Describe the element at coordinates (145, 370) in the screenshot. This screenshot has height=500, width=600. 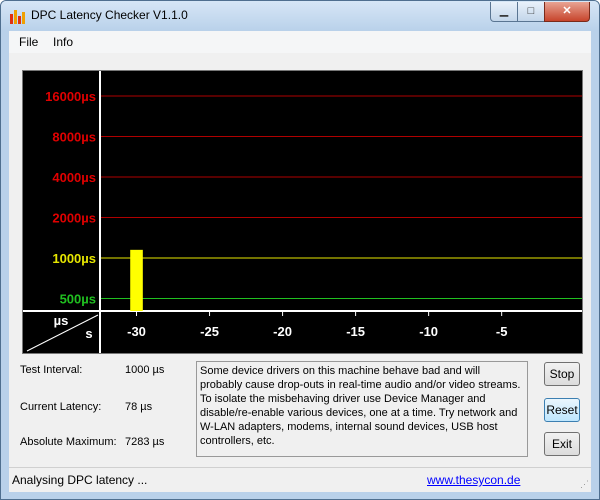
I see `test-interval-value: 1000 µs` at that location.